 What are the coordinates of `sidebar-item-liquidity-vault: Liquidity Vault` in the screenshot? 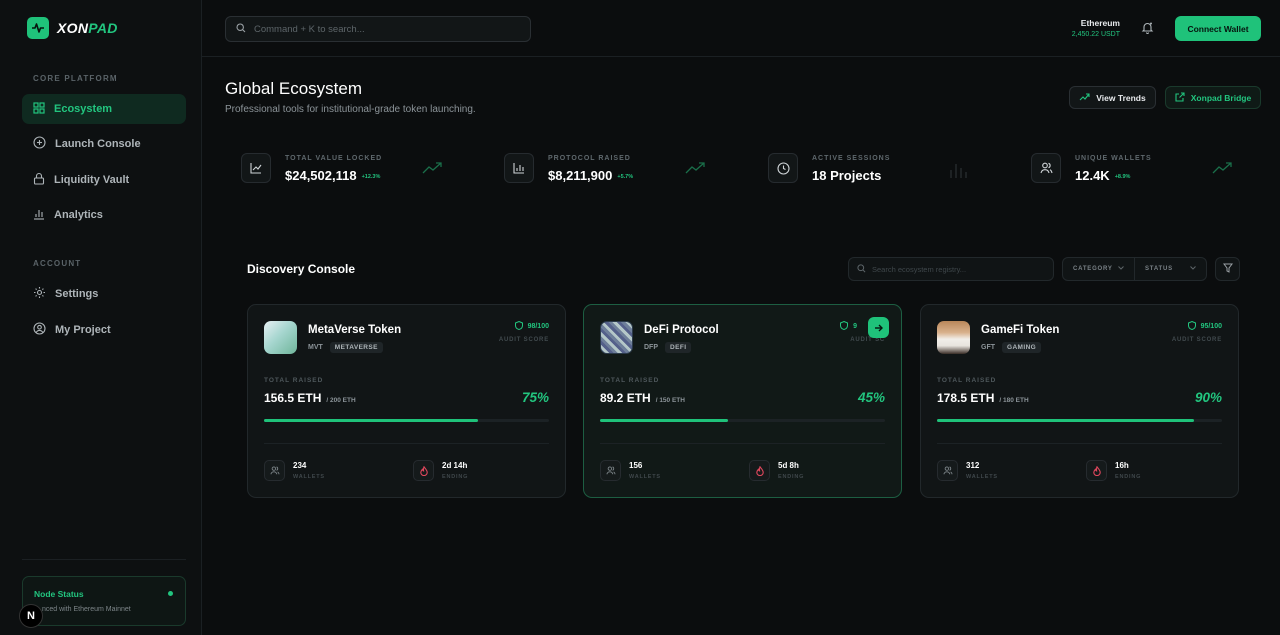 It's located at (104, 180).